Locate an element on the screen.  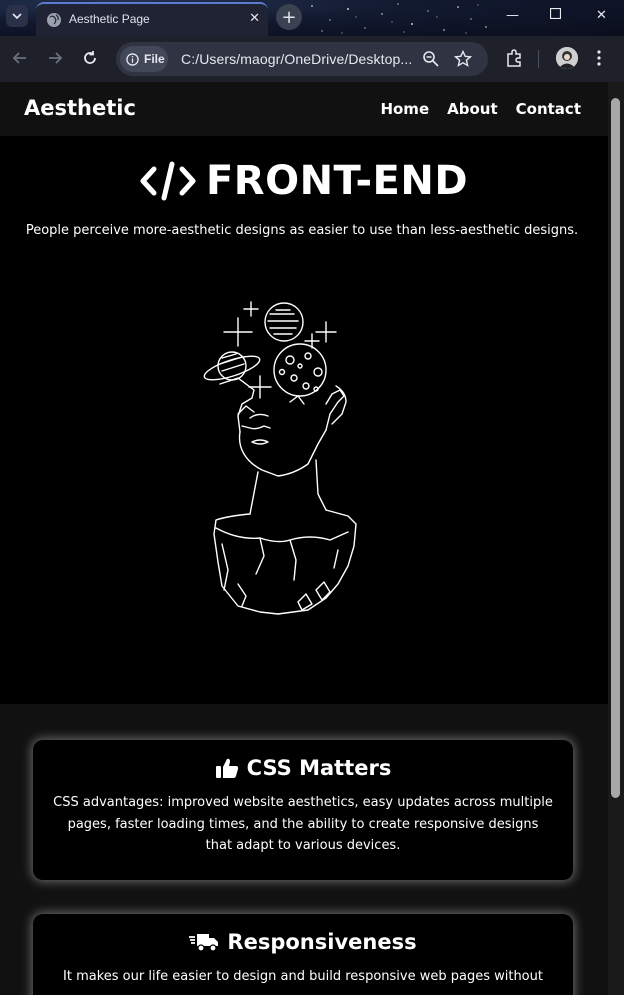
hero-heading: FRONT-END is located at coordinates (304, 181).